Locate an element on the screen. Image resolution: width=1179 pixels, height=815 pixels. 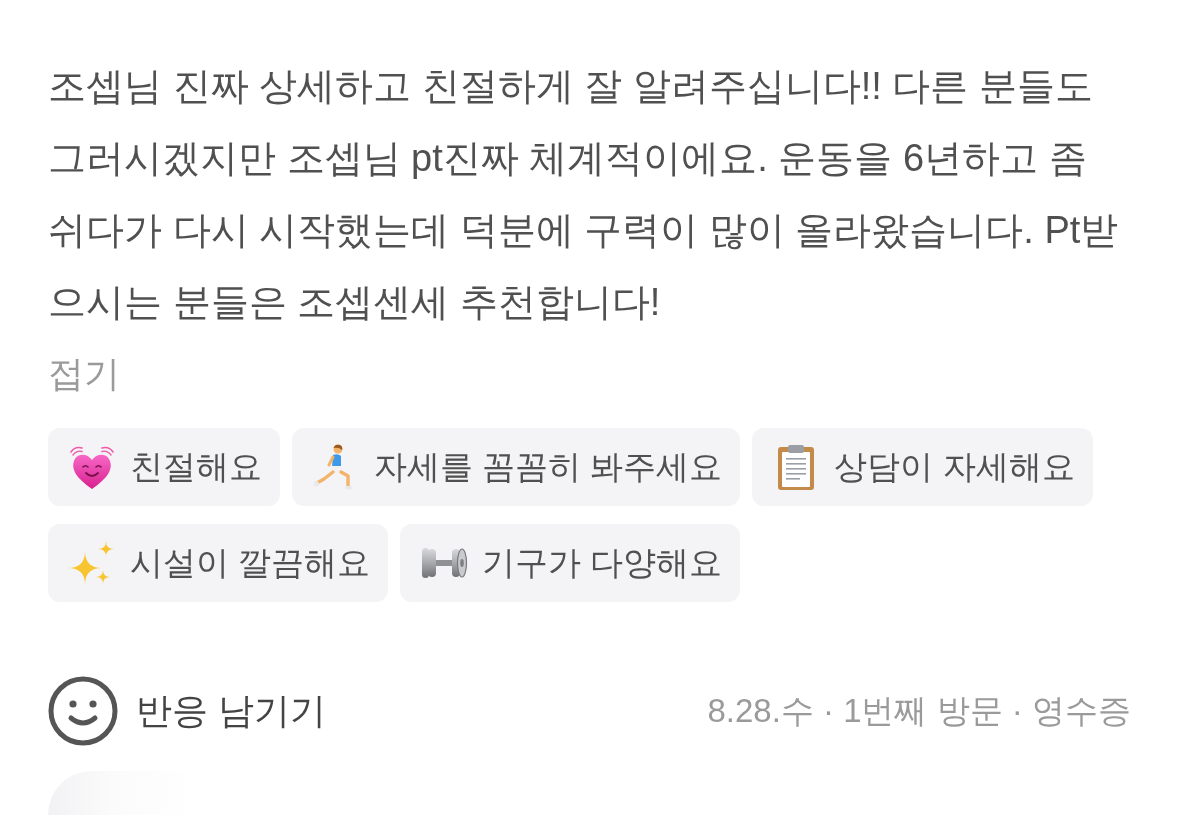
smiley-icon is located at coordinates (83, 711).